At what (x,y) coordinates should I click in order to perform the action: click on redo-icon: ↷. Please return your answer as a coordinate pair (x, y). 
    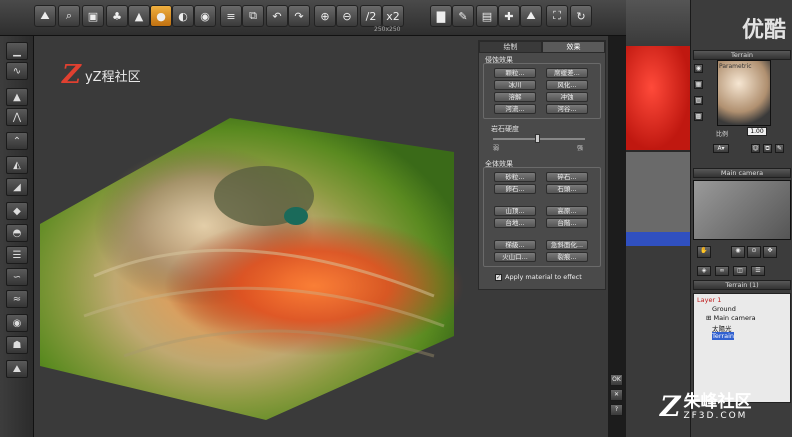
    Looking at the image, I should click on (299, 16).